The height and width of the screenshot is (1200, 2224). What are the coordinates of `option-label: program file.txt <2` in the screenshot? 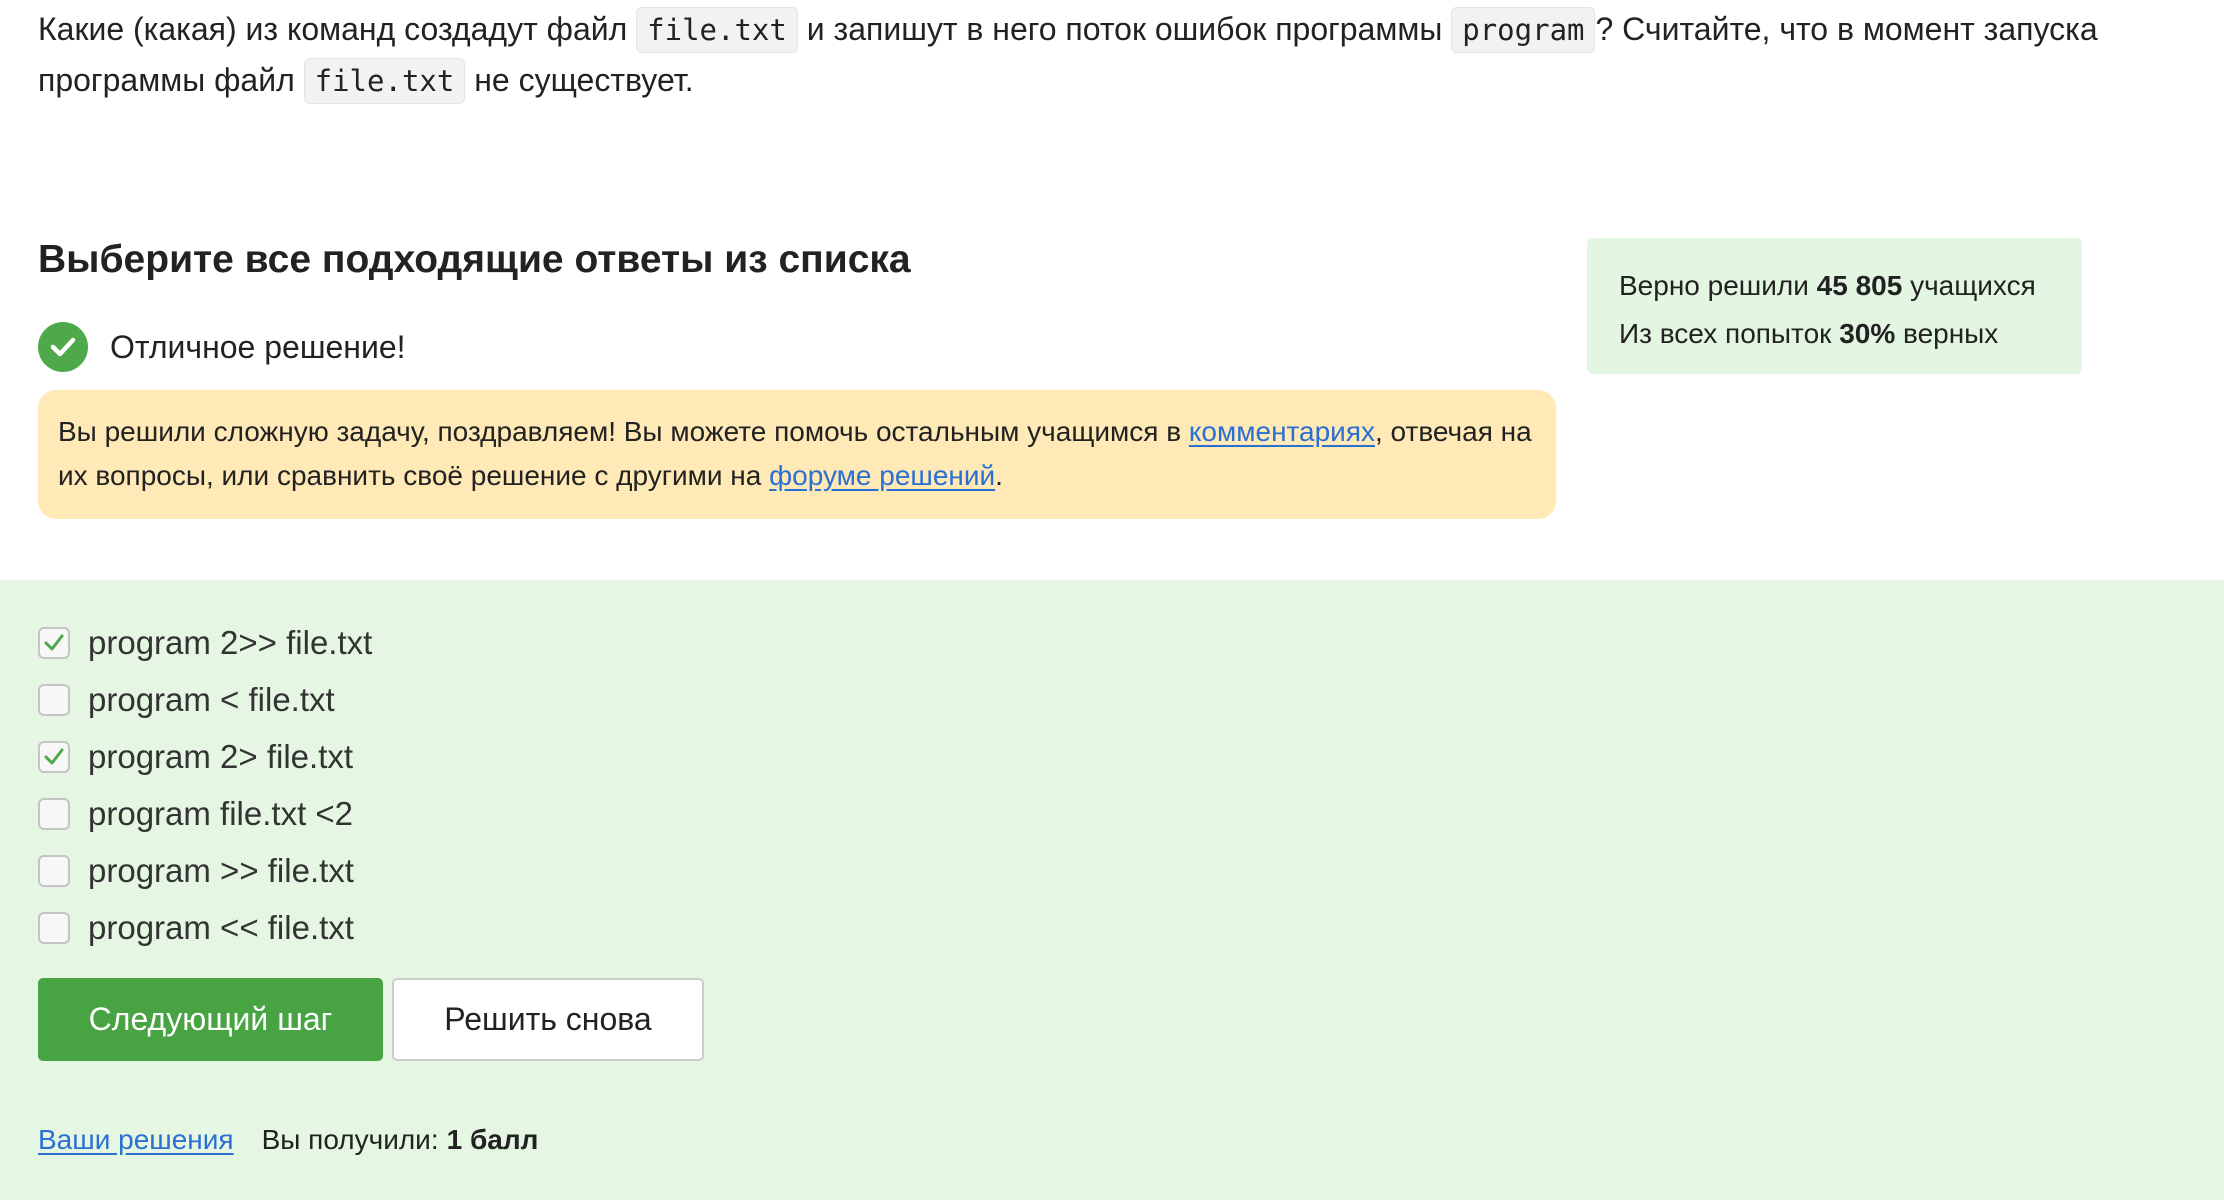 It's located at (221, 813).